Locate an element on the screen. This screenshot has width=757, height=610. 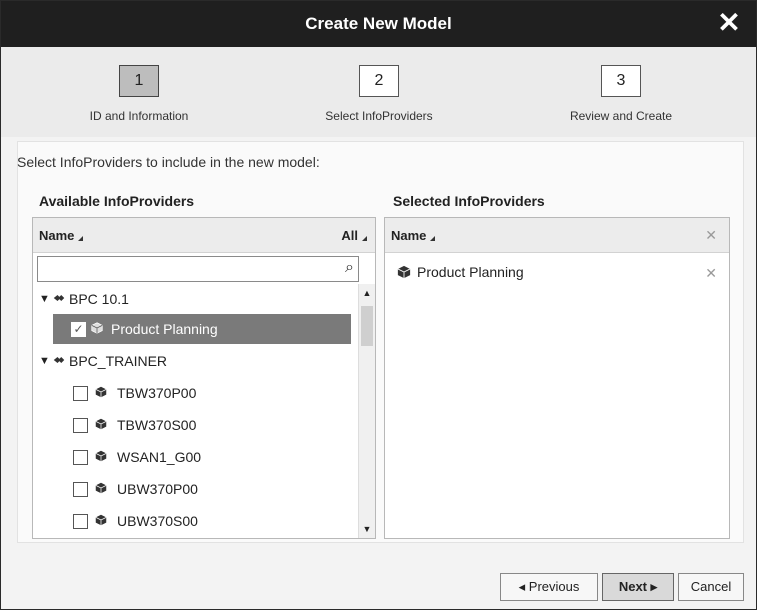
step-number: 2 is located at coordinates (379, 81).